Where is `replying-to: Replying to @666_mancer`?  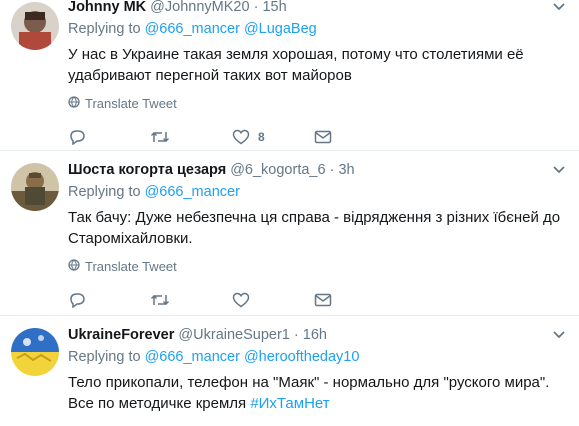
replying-to: Replying to @666_mancer is located at coordinates (318, 192).